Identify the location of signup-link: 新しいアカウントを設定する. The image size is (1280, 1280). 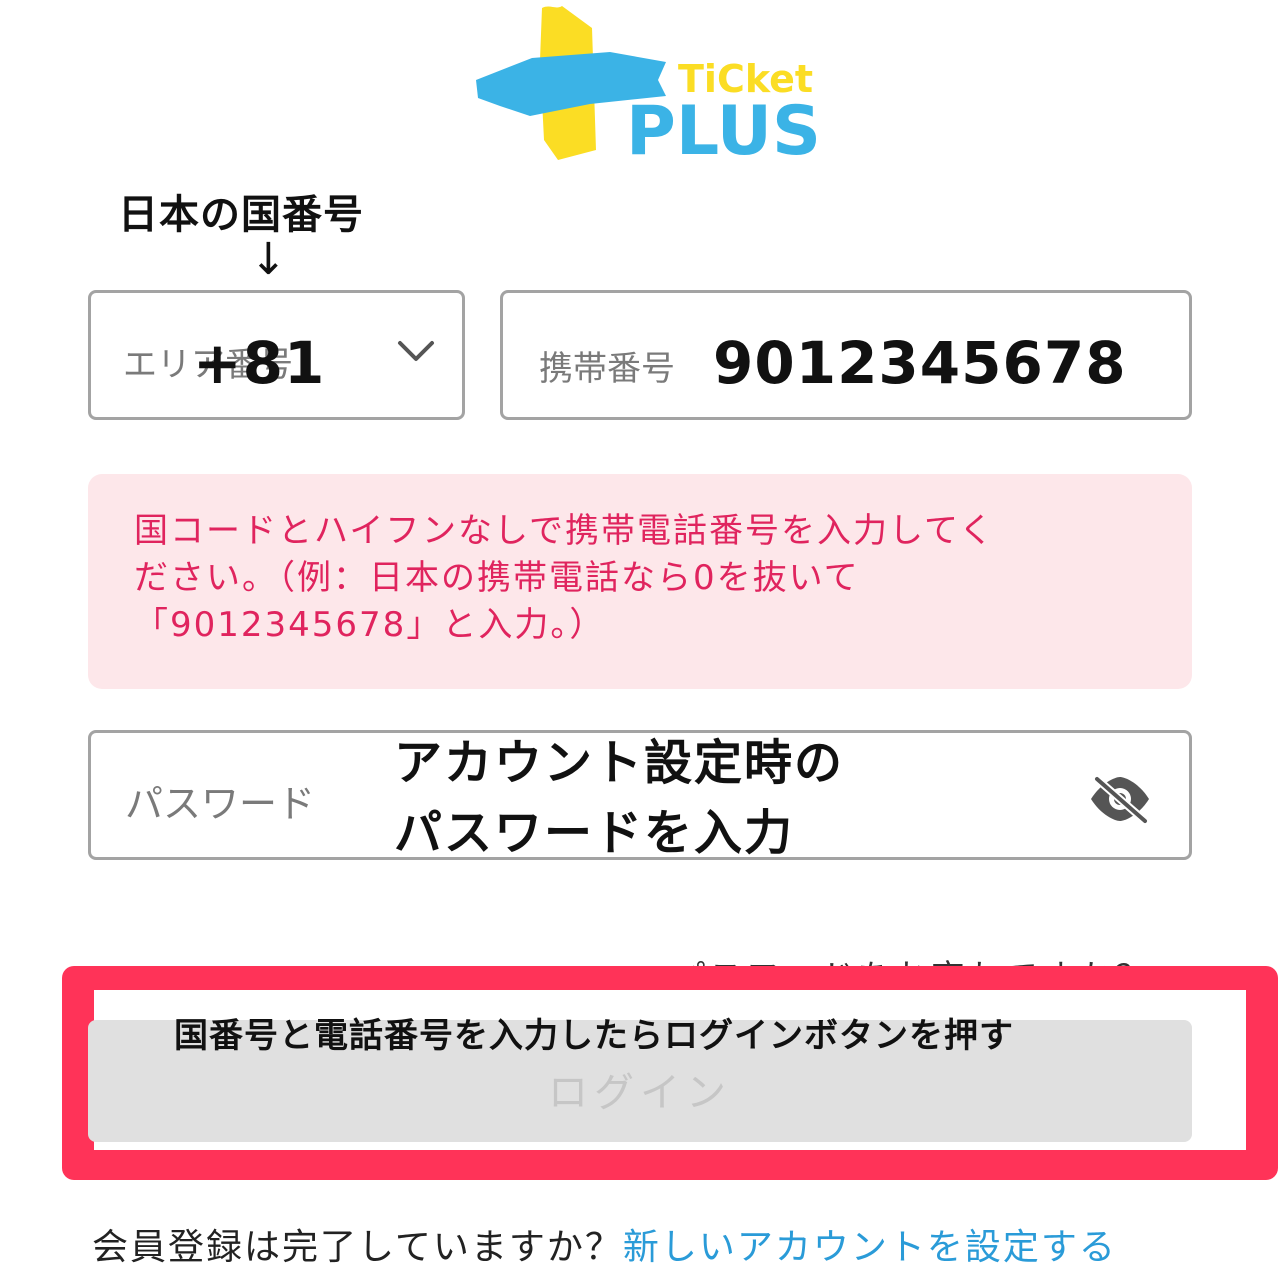
(870, 1247).